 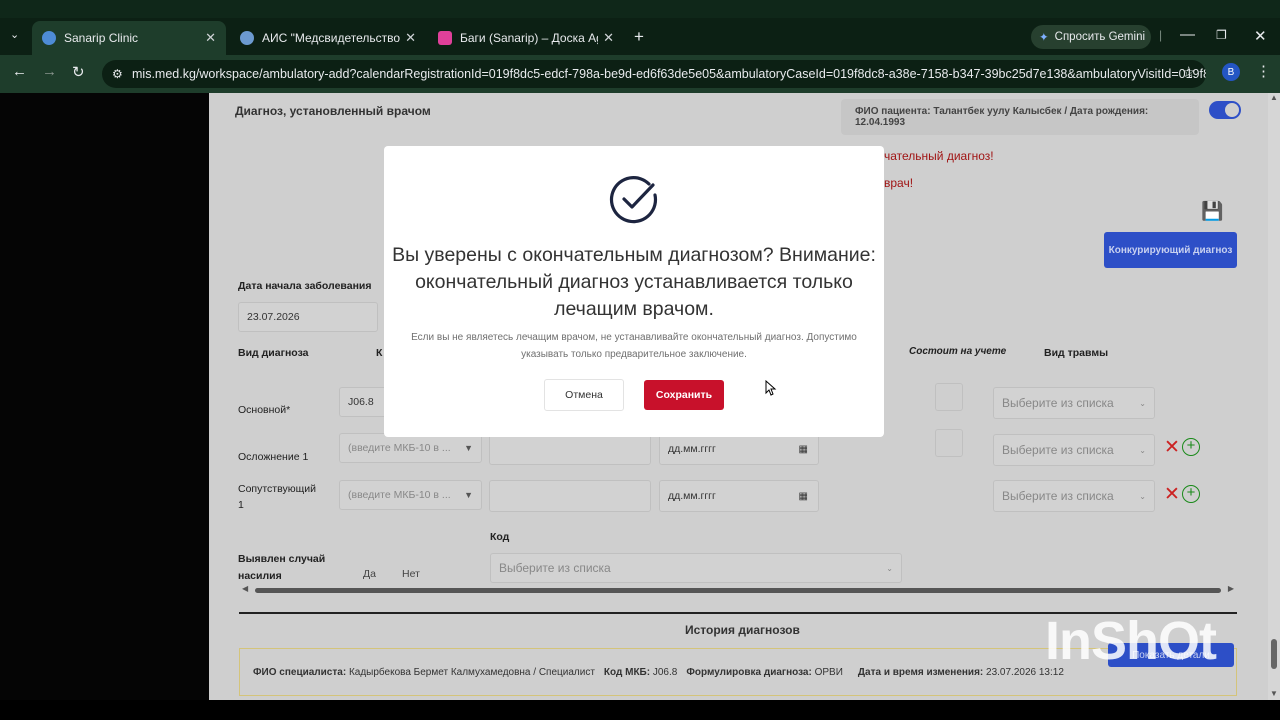 I want to click on complication-text-input, so click(x=570, y=449).